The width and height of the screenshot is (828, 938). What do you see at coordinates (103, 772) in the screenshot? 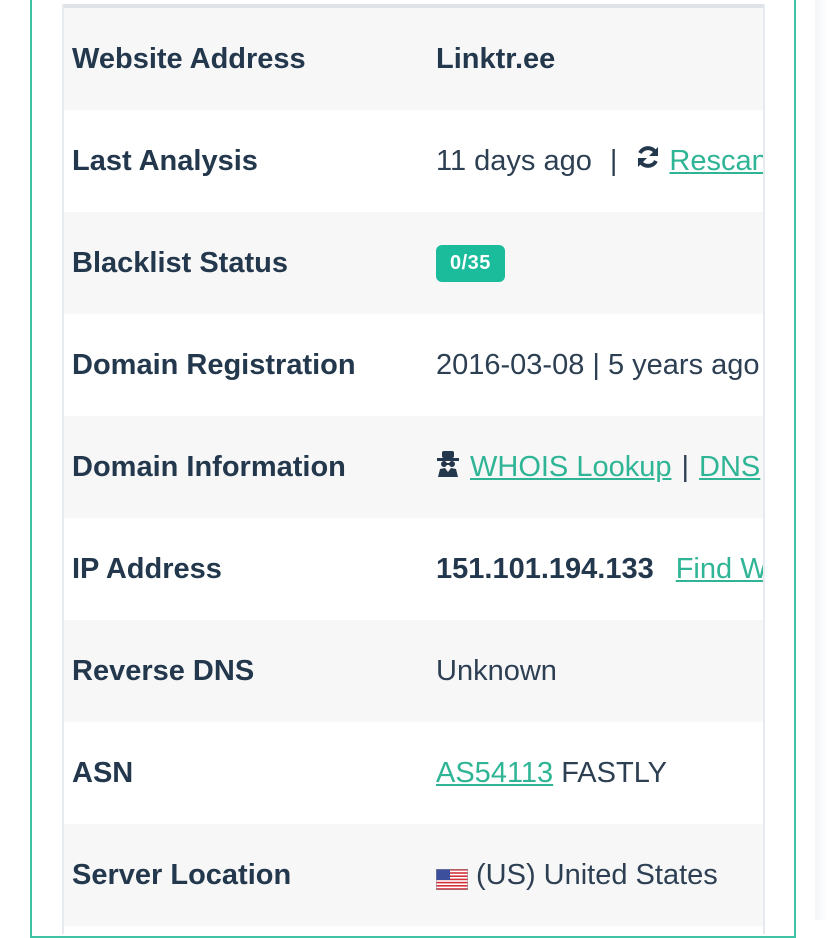
I see `asn-label: ASN` at bounding box center [103, 772].